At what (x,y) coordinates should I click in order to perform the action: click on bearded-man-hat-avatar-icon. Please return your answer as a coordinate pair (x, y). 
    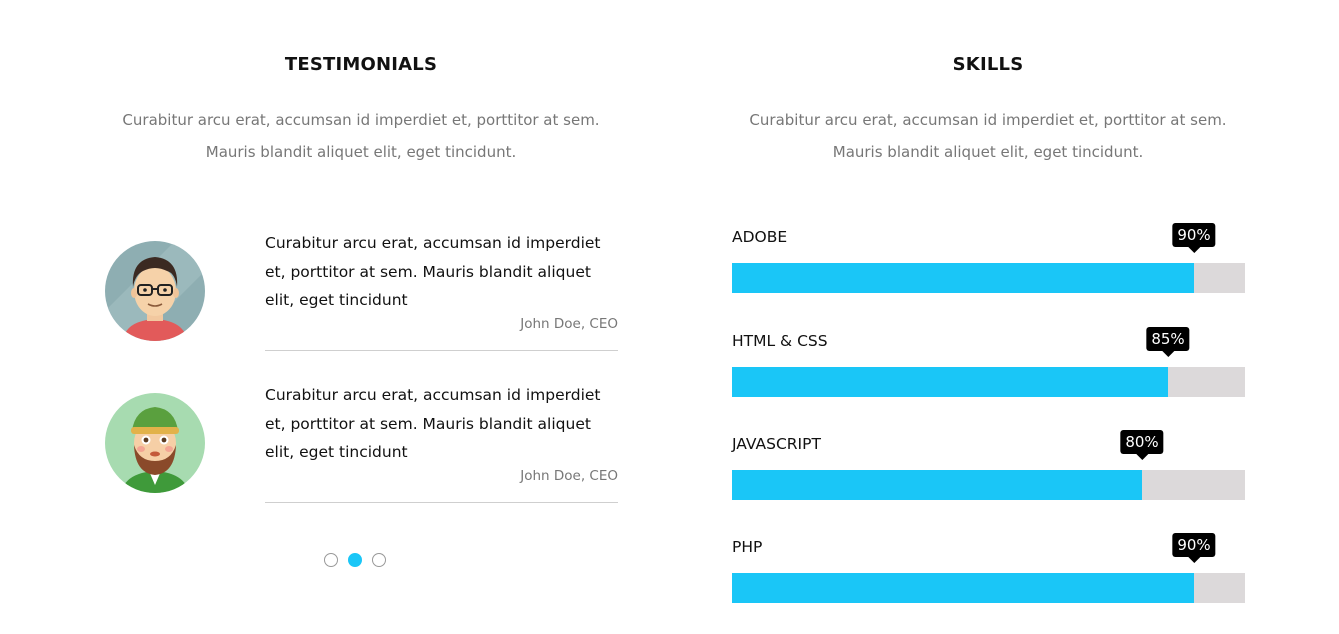
    Looking at the image, I should click on (155, 443).